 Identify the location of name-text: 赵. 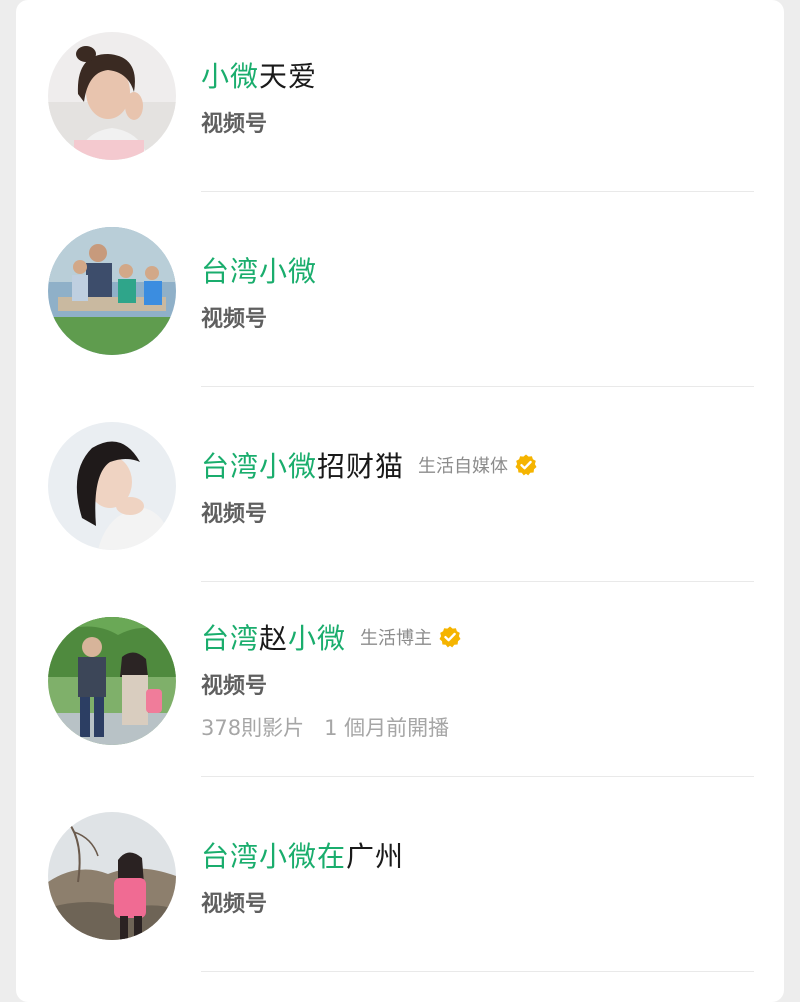
(274, 638).